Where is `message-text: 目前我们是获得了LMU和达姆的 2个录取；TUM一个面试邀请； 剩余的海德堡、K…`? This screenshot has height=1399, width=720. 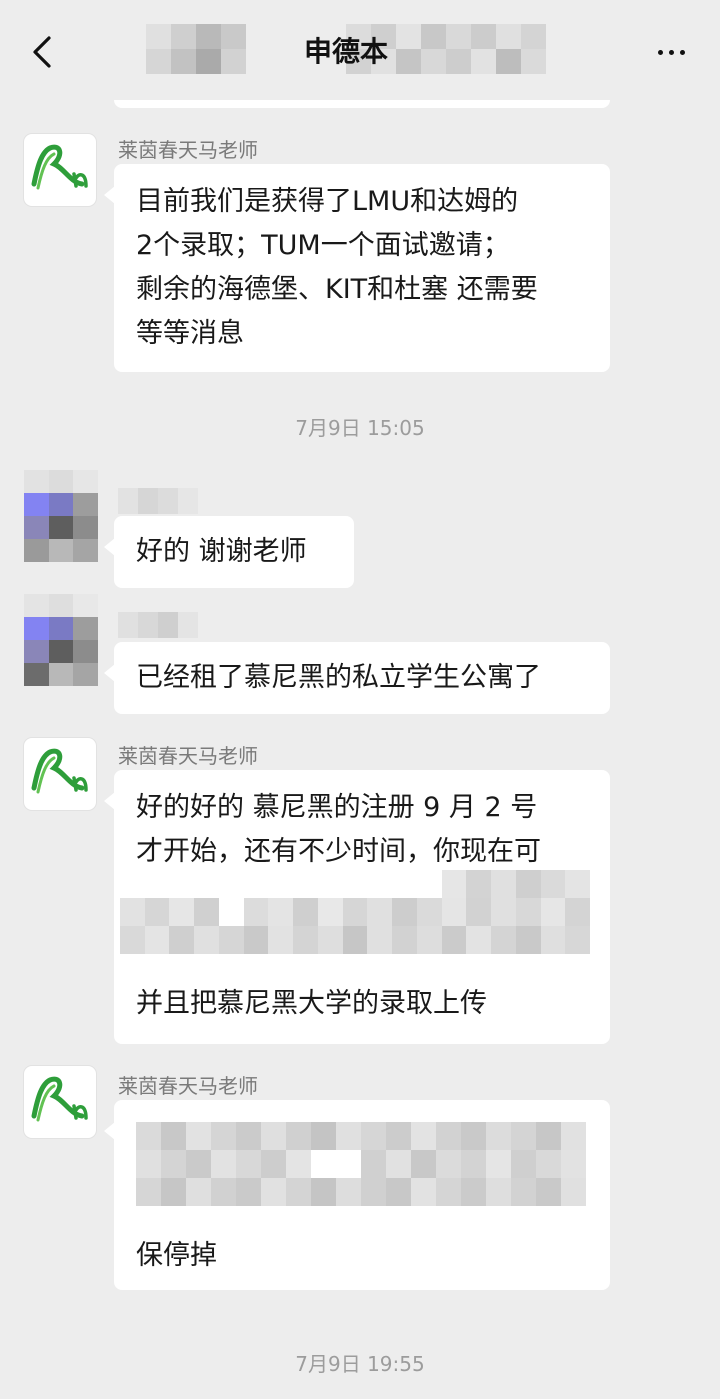 message-text: 目前我们是获得了LMU和达姆的 2个录取；TUM一个面试邀请； 剩余的海德堡、K… is located at coordinates (337, 267).